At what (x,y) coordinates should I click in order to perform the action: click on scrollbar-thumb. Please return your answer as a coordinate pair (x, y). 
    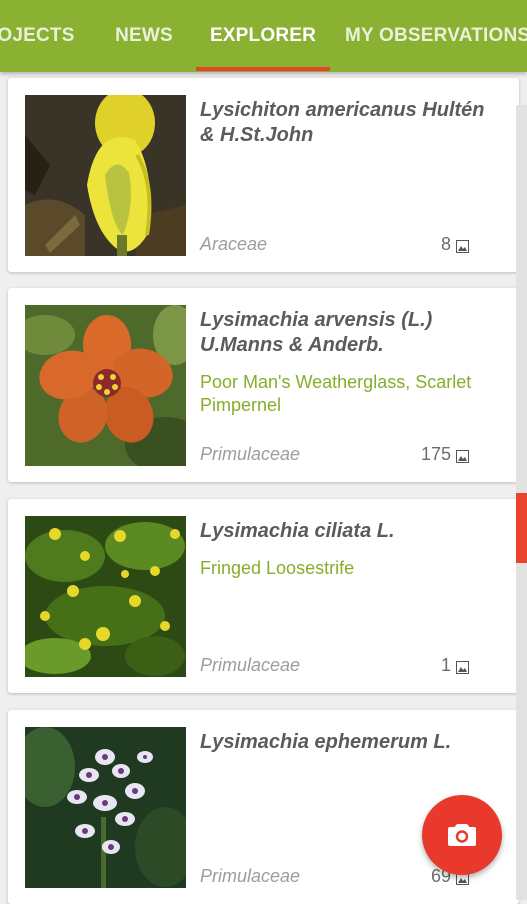
    Looking at the image, I should click on (521, 528).